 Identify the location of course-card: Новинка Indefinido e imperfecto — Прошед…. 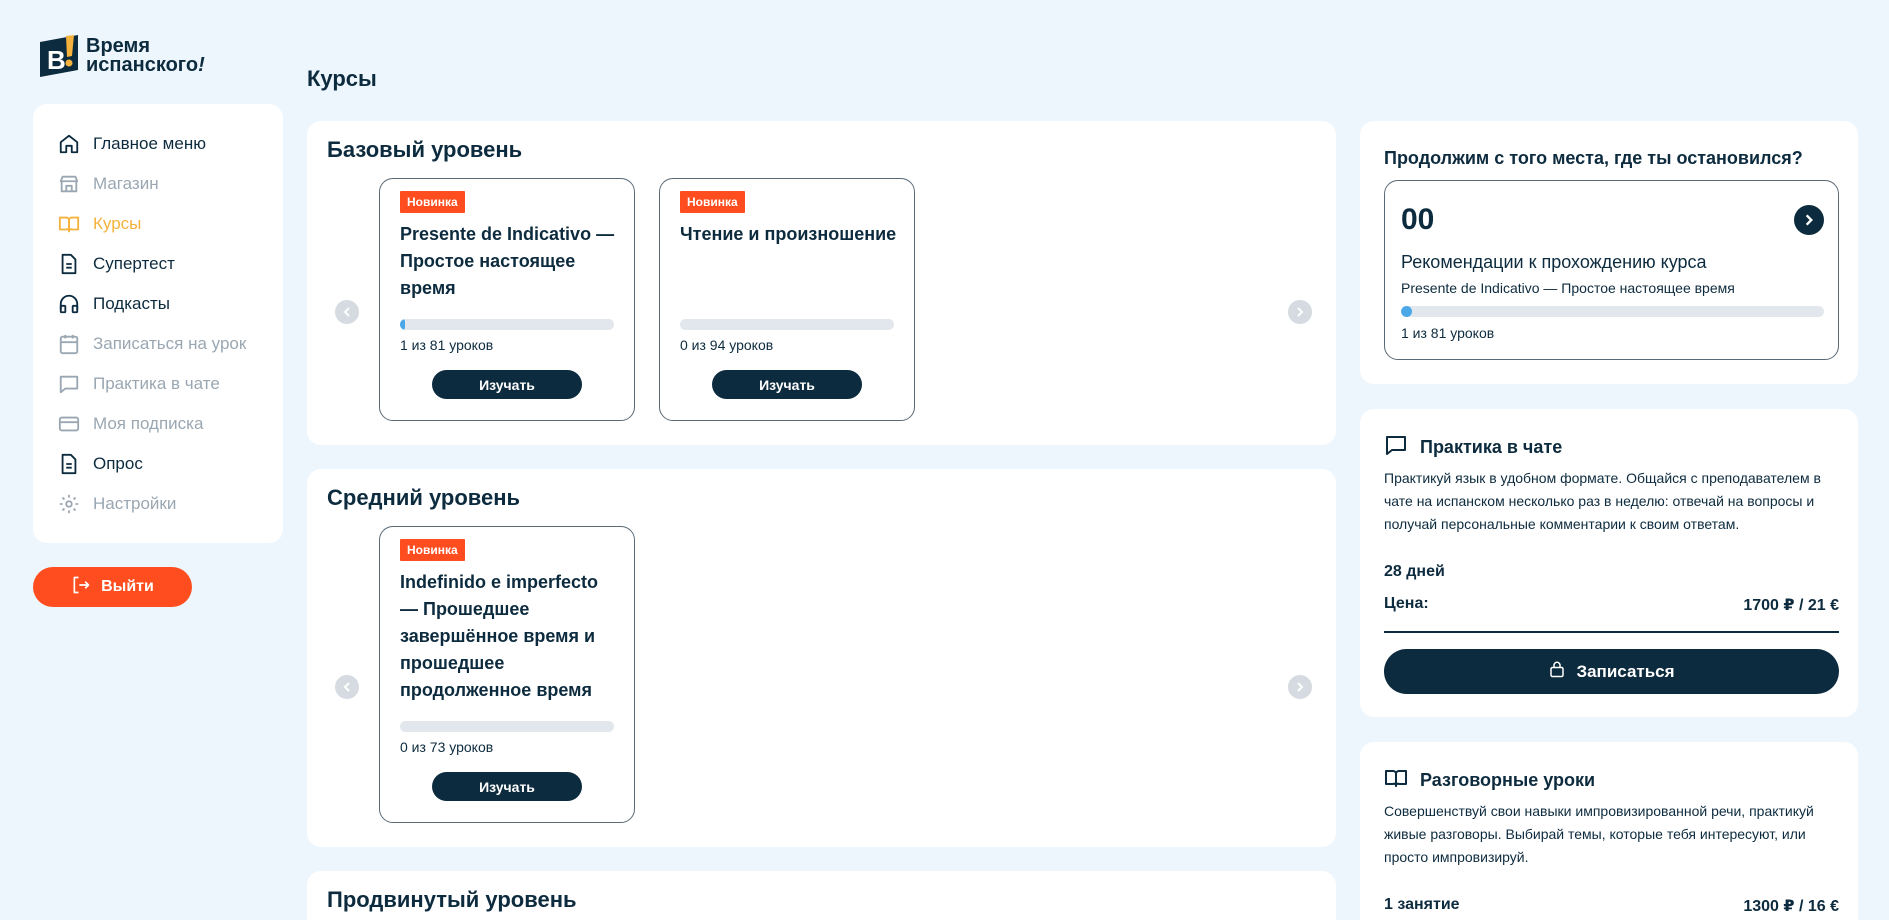
(507, 674).